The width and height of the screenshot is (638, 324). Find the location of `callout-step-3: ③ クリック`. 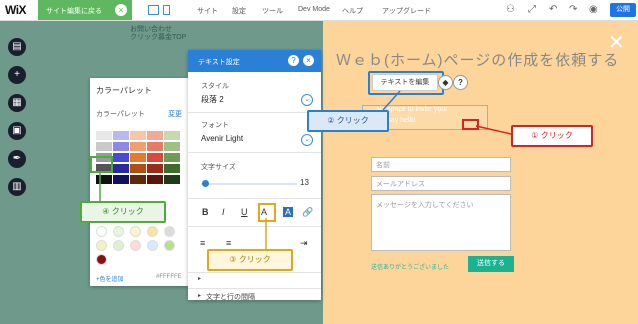

callout-step-3: ③ クリック is located at coordinates (250, 260).